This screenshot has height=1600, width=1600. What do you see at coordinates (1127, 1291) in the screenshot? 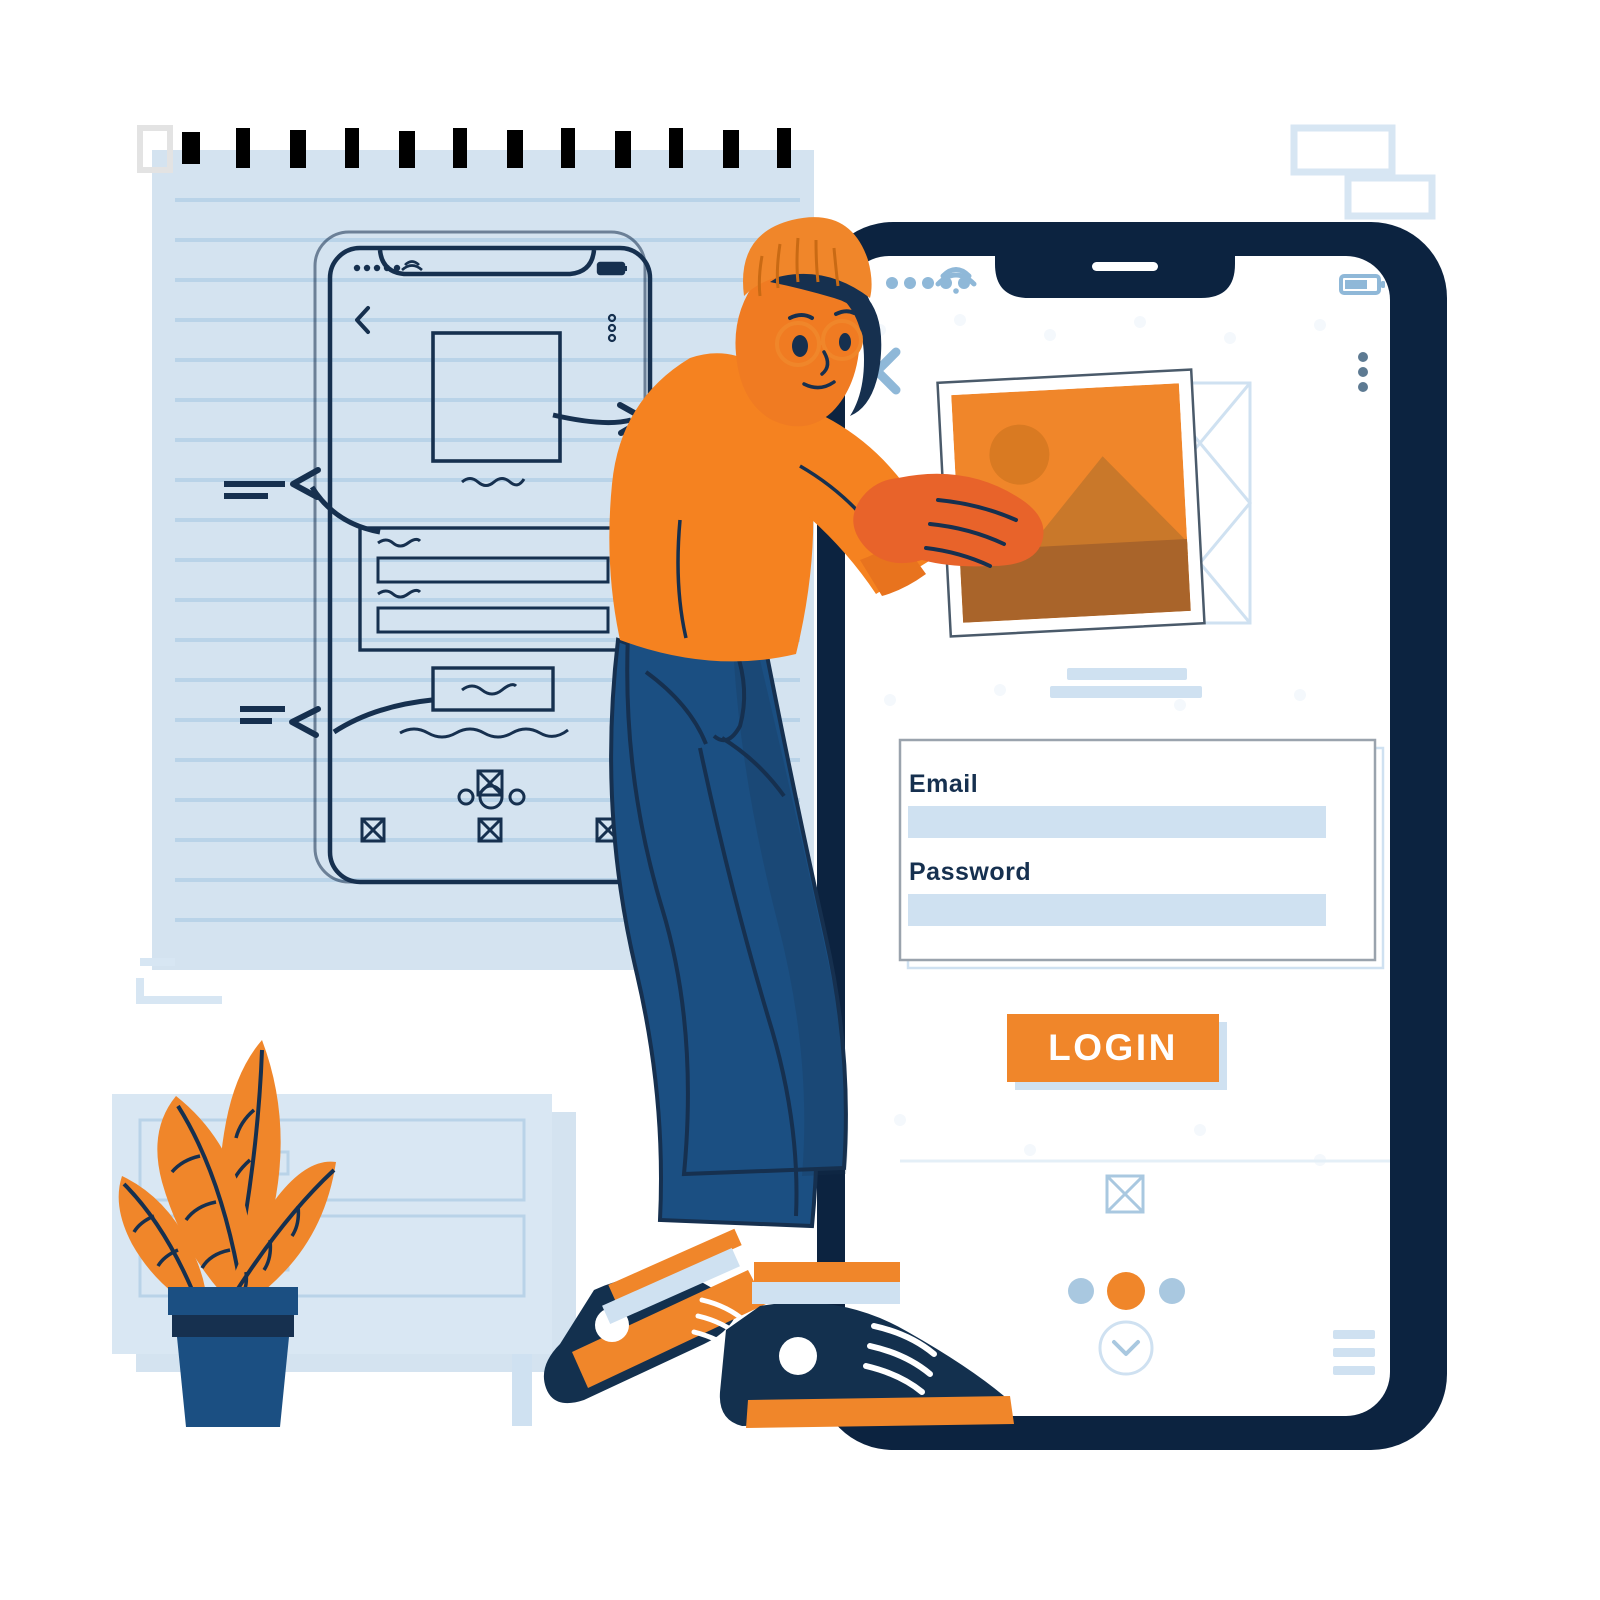
I see `pagination-control` at bounding box center [1127, 1291].